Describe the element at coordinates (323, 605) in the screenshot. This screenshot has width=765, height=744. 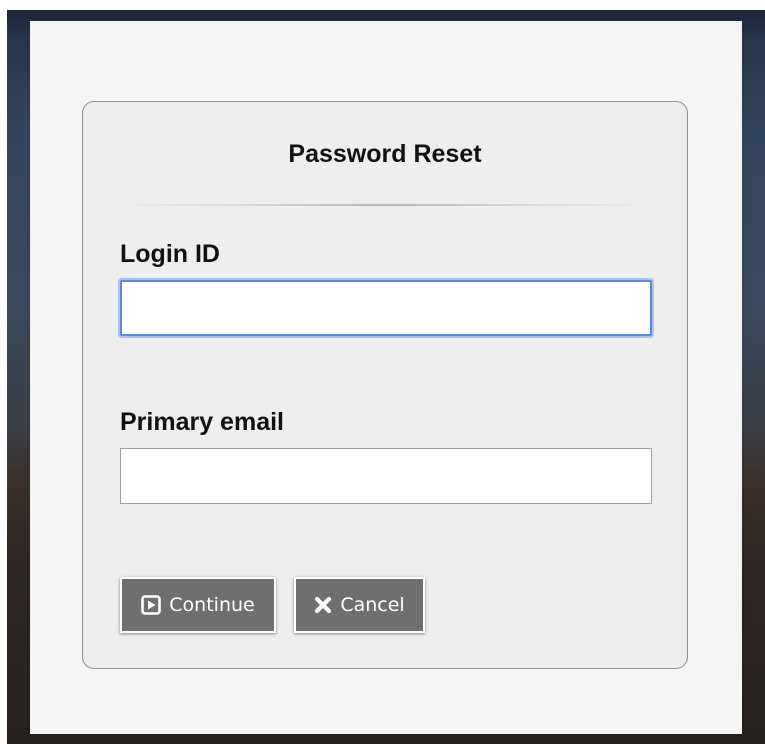
I see `close-icon` at that location.